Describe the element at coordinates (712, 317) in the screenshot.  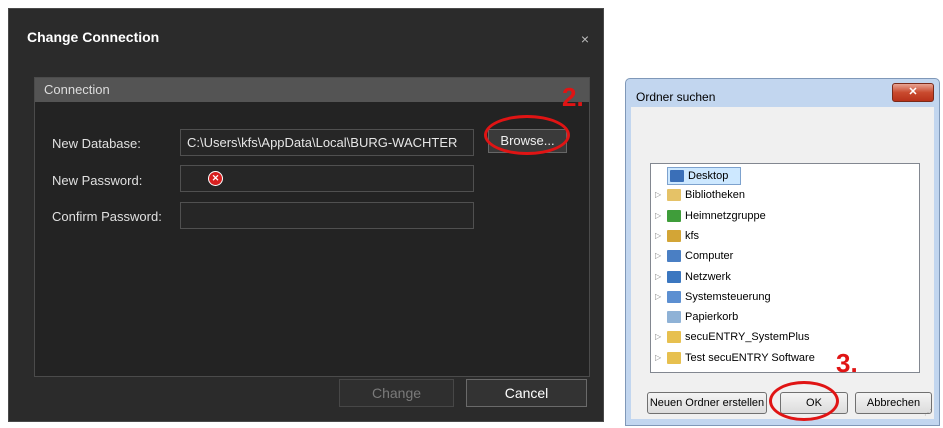
I see `tree-item-label: Papierkorb` at that location.